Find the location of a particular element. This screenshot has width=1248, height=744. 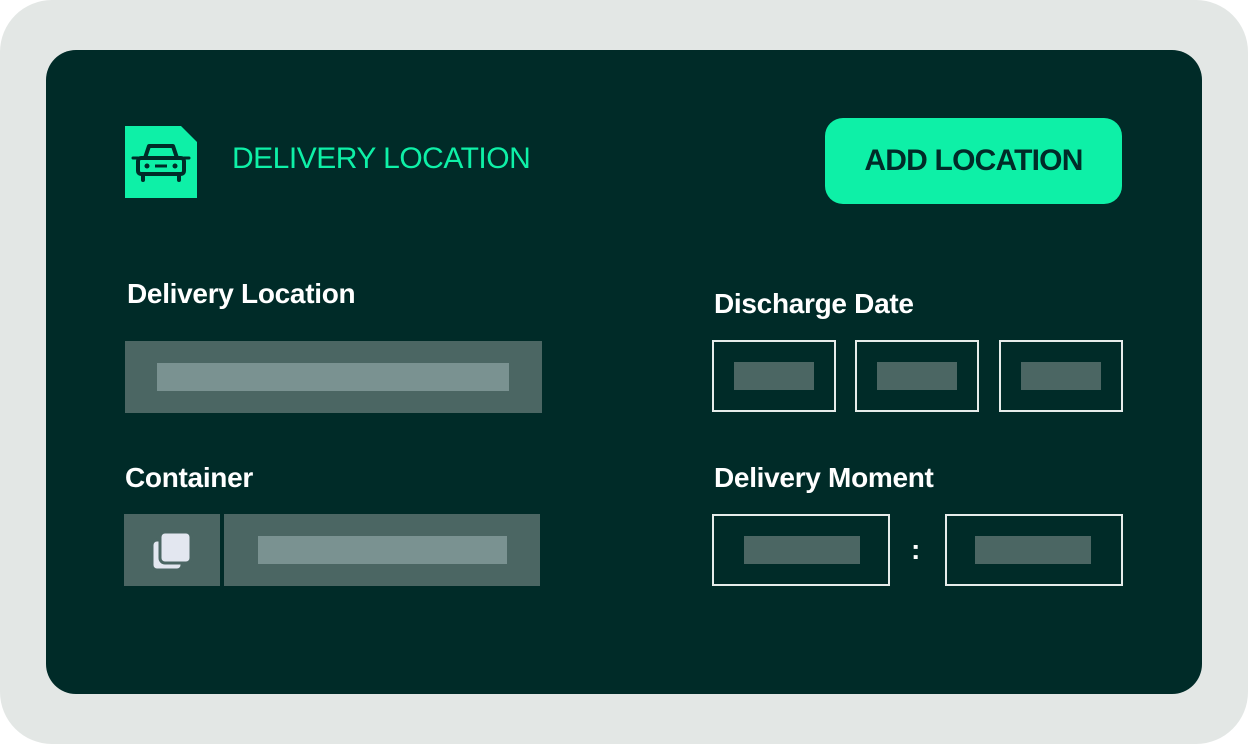

discharge-date-month-input is located at coordinates (917, 376).